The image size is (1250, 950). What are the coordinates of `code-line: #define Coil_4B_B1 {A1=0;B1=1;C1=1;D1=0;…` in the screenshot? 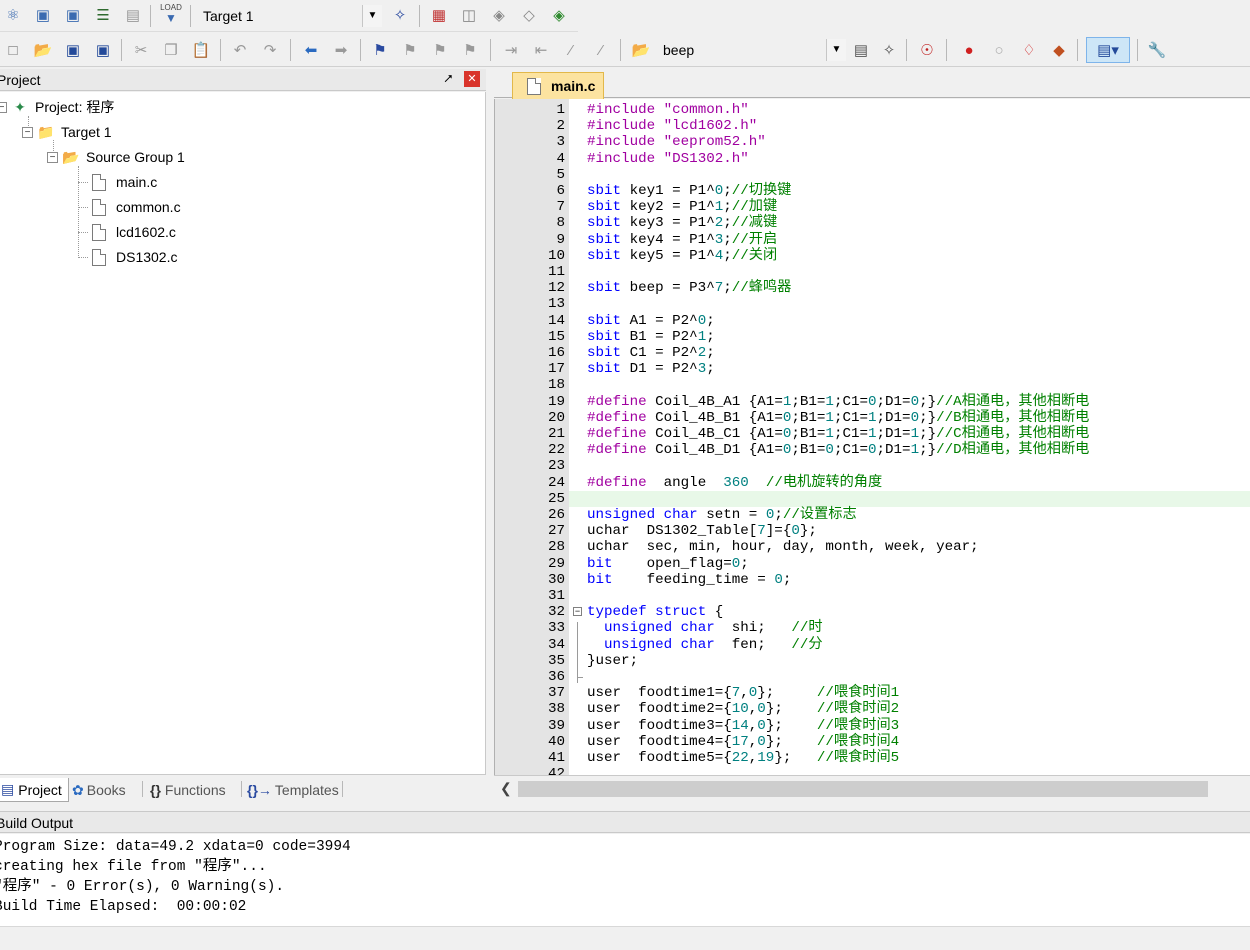 It's located at (838, 418).